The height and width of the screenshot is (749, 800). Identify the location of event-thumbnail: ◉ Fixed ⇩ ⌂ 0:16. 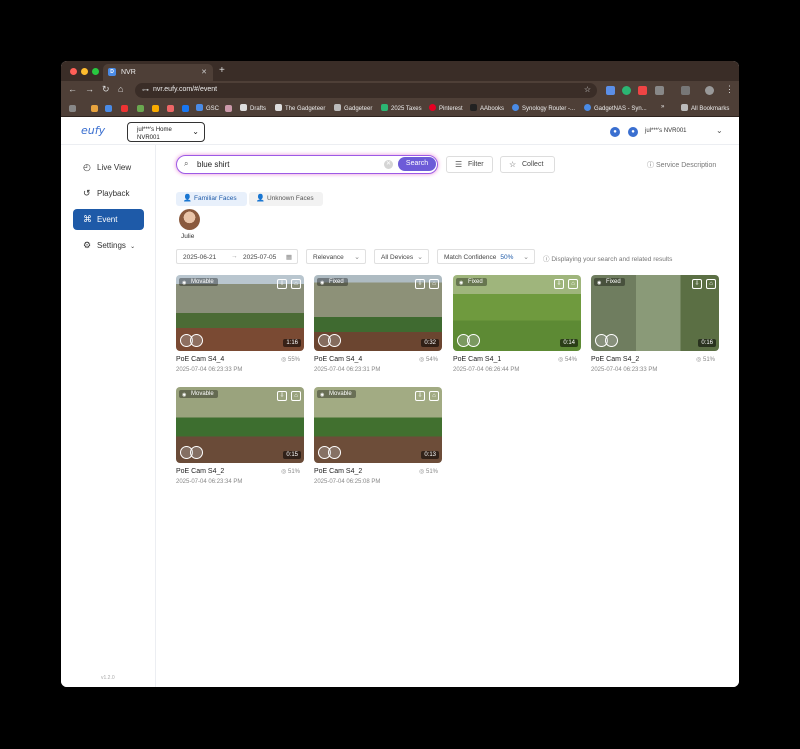
(655, 313).